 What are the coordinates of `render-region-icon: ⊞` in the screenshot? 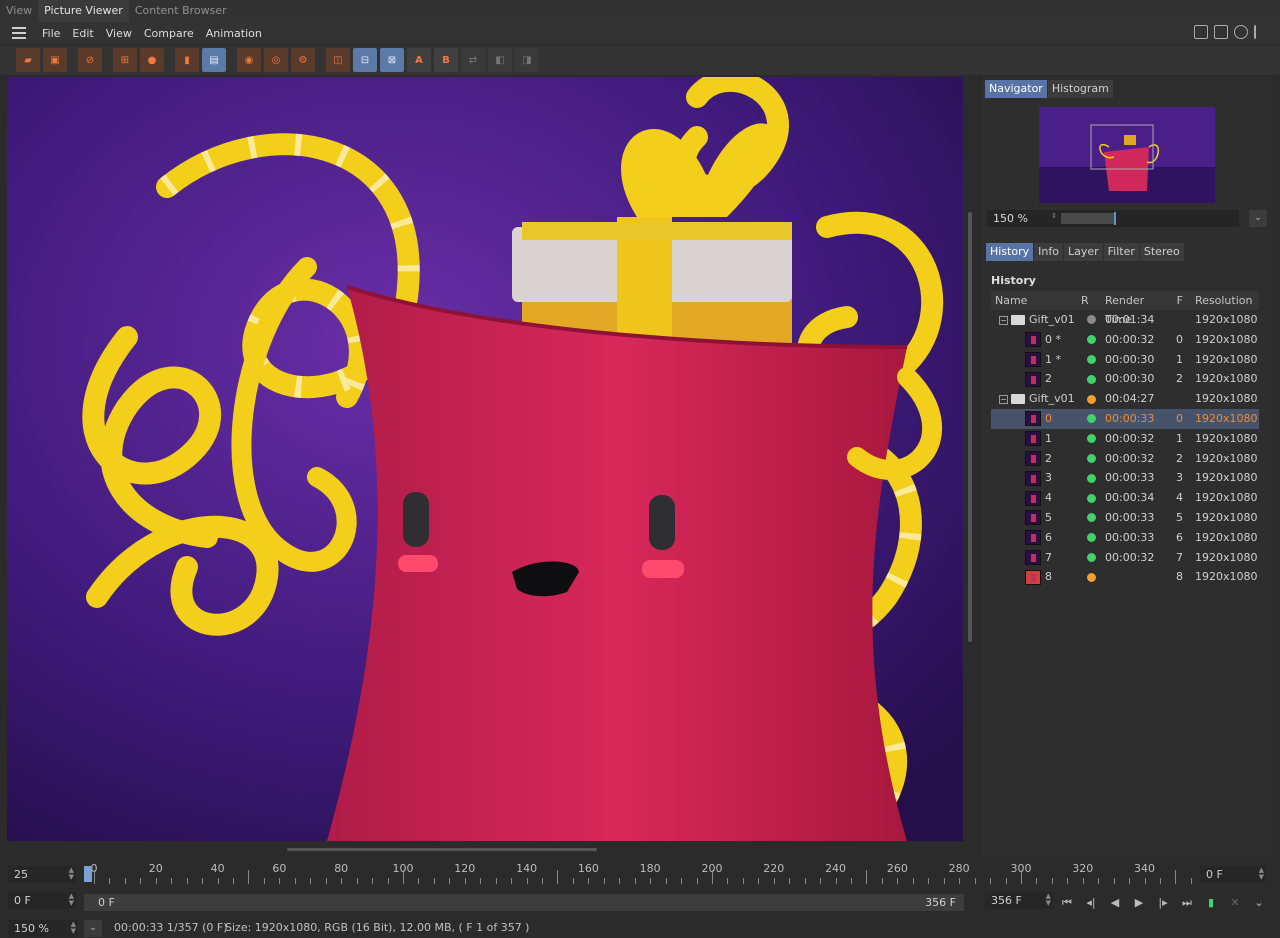 It's located at (125, 60).